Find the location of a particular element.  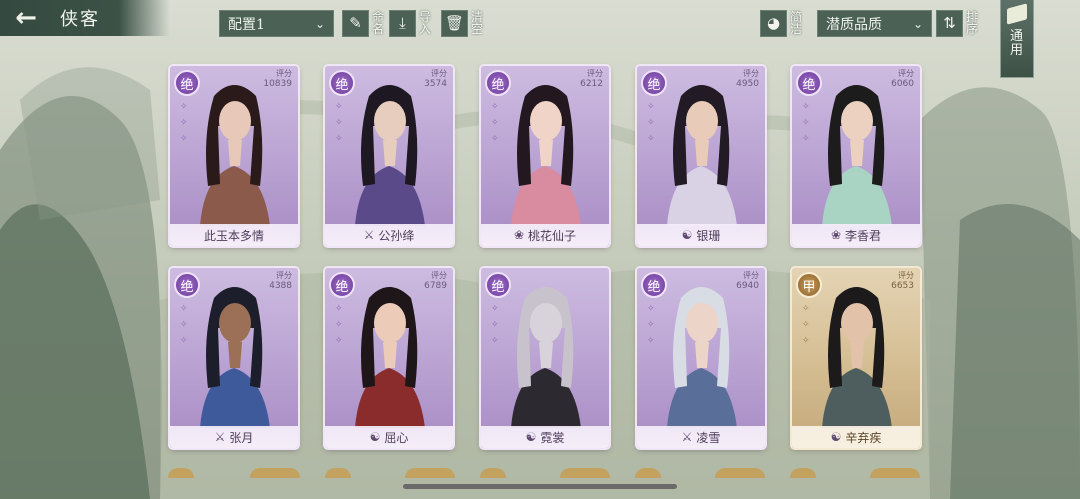

score-value: 6653 is located at coordinates (902, 286).